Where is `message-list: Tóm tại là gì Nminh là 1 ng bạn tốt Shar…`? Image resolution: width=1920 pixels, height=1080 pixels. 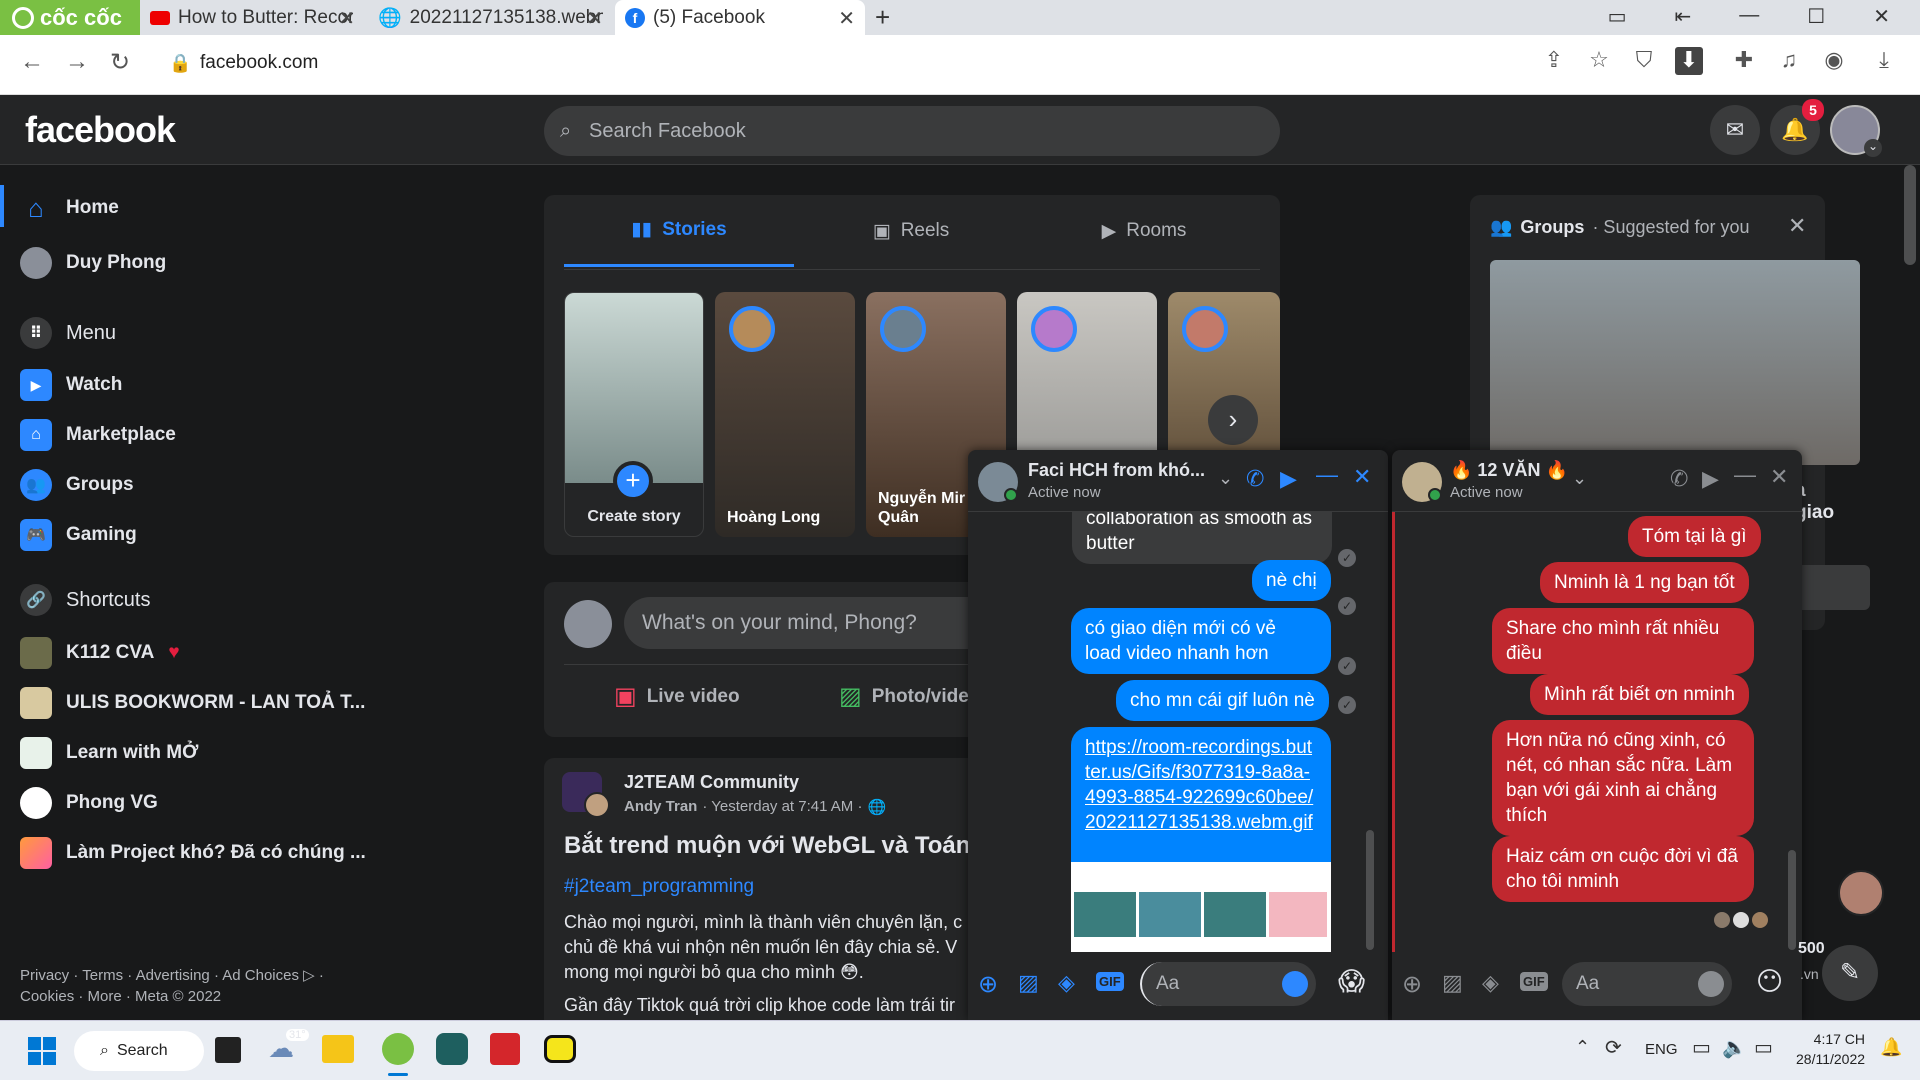 message-list: Tóm tại là gì Nminh là 1 ng bạn tốt Shar… is located at coordinates (1597, 732).